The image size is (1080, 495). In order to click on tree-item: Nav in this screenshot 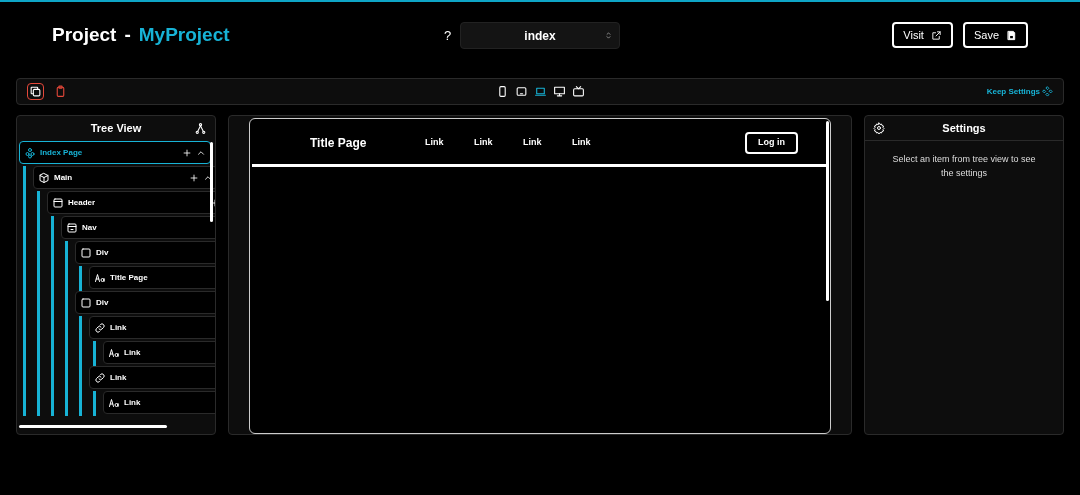, I will do `click(138, 227)`.